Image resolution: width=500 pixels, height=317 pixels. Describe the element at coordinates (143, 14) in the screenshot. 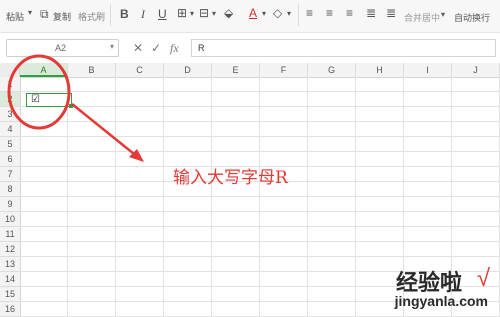

I see `italic-button: I` at that location.